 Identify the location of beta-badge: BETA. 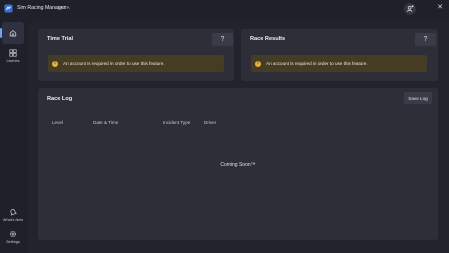
(64, 7).